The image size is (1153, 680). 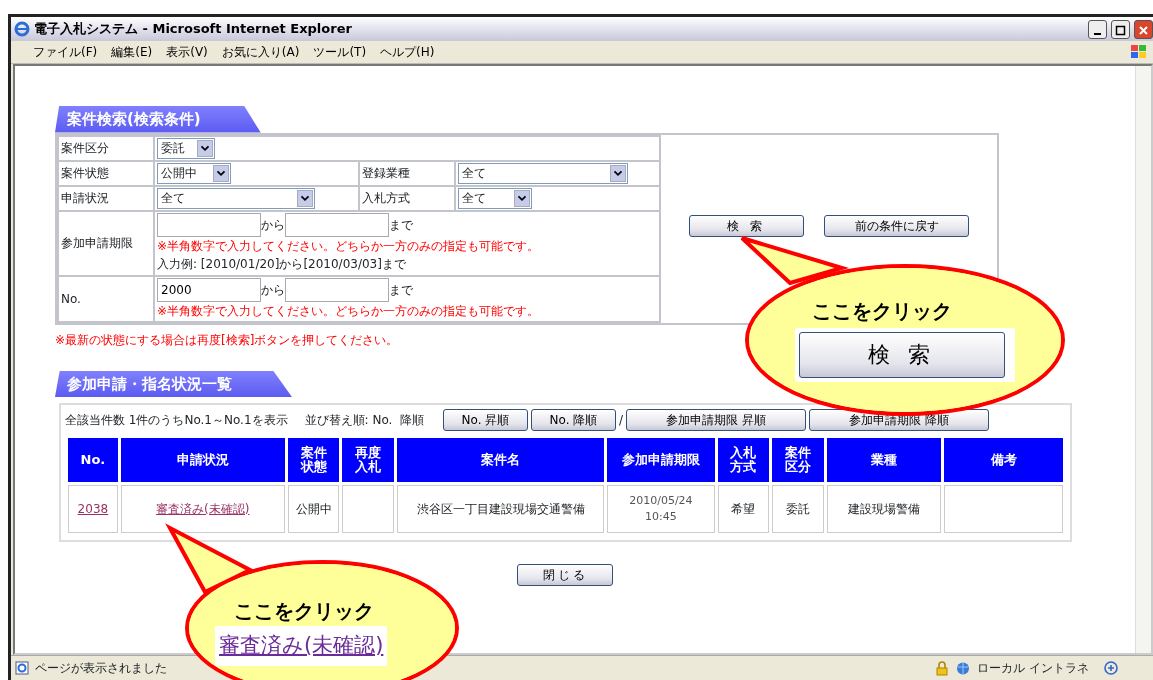 I want to click on sort-button: No. 昇順, so click(x=485, y=420).